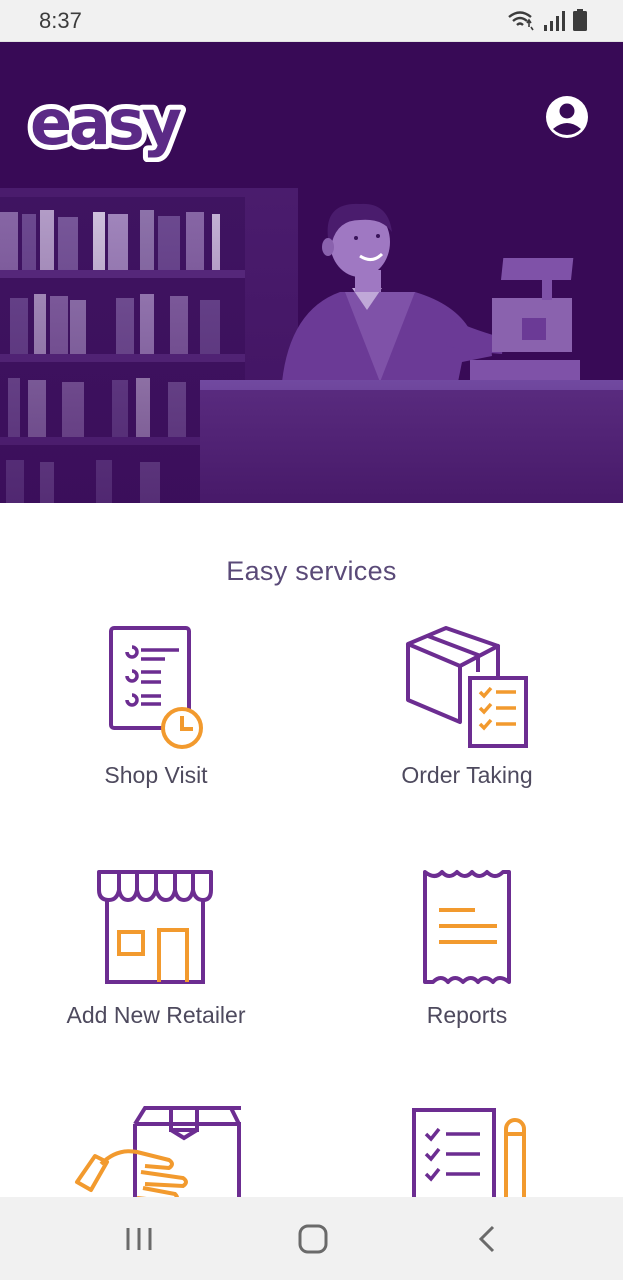 The width and height of the screenshot is (623, 1280). I want to click on checklist-pencil-icon, so click(469, 1156).